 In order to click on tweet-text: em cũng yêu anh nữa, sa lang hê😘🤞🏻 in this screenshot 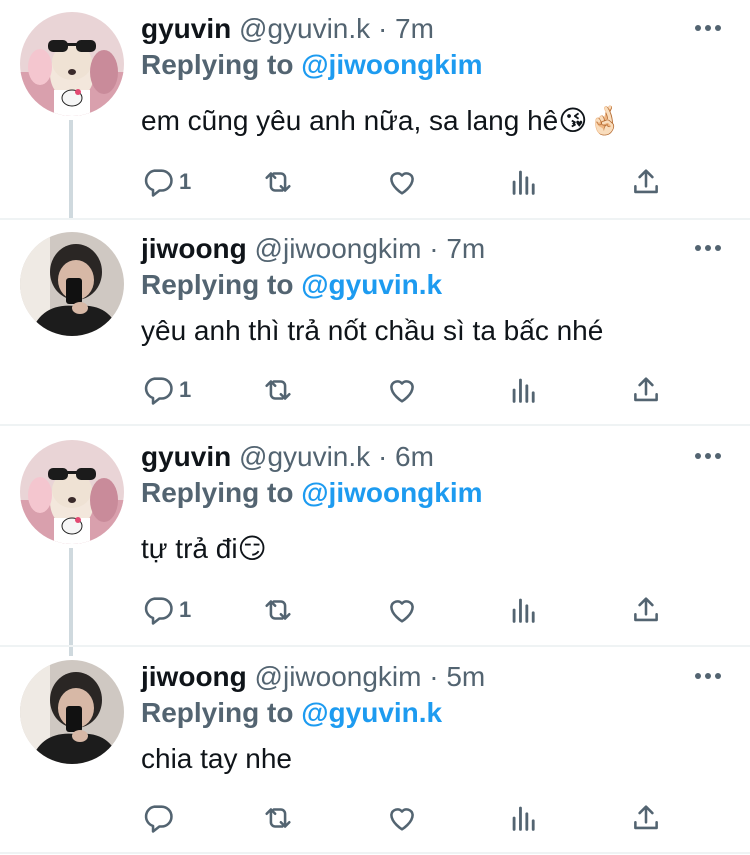, I will do `click(382, 120)`.